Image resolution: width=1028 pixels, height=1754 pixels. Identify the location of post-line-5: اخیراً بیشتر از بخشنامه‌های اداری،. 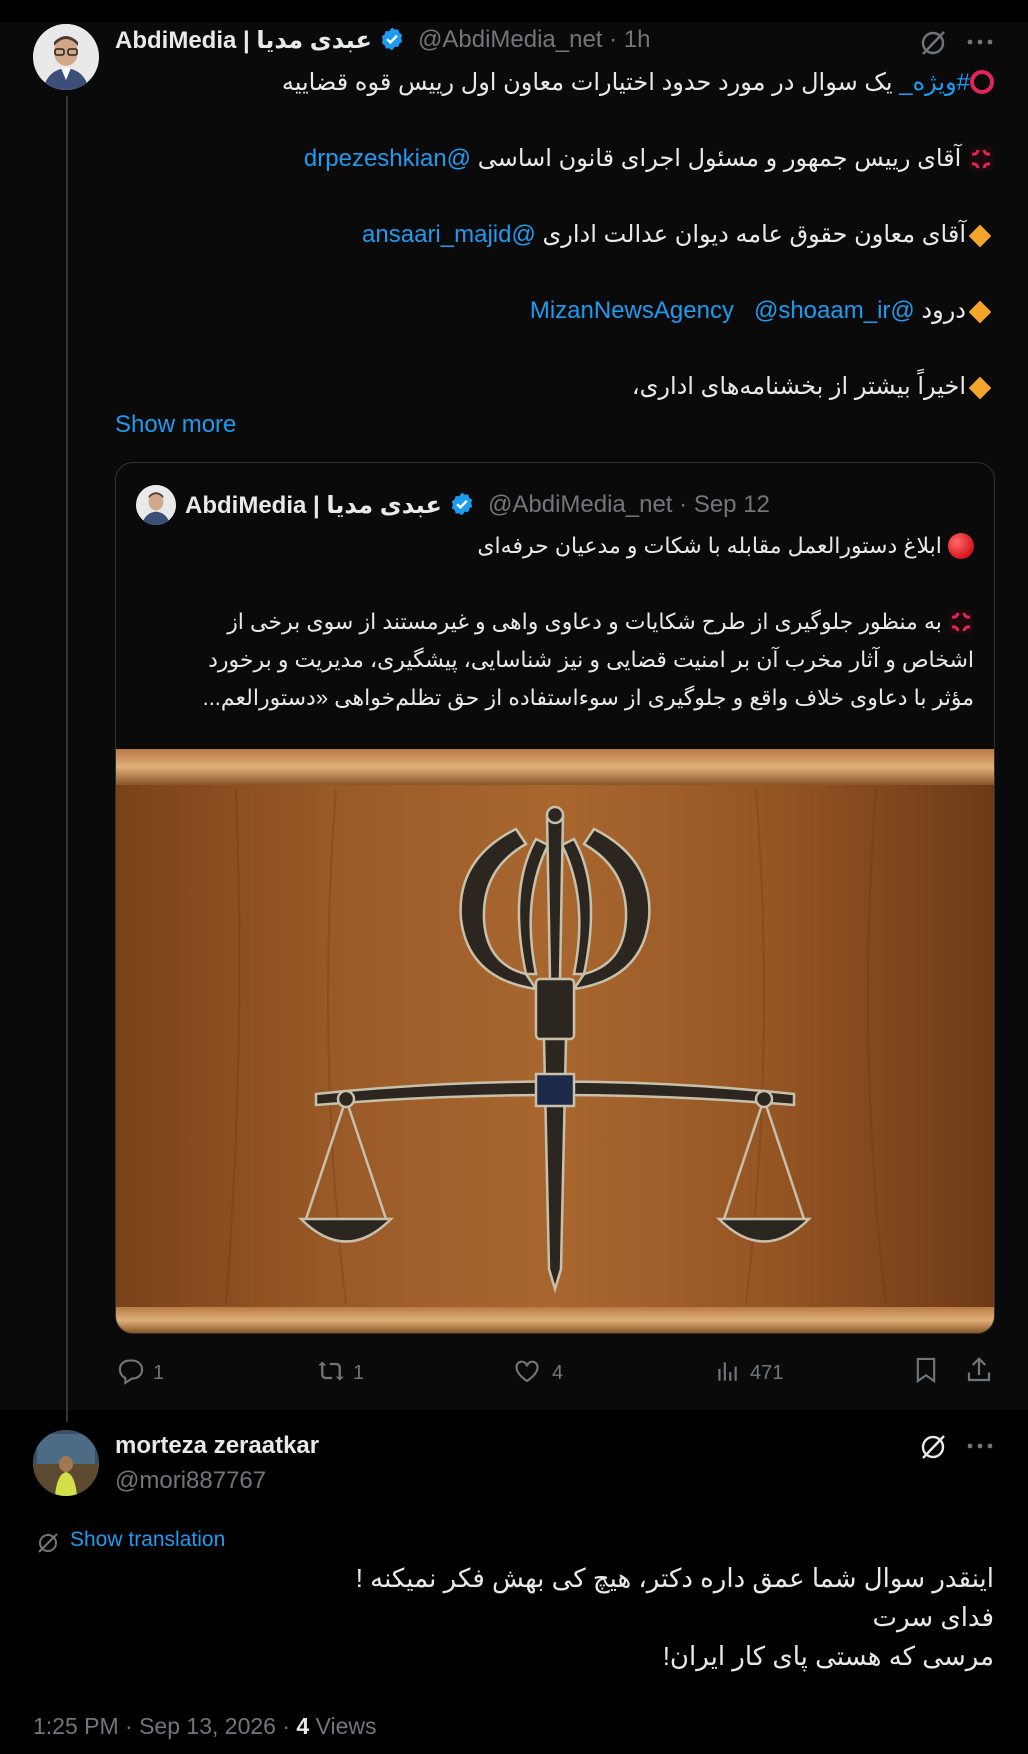
(813, 386).